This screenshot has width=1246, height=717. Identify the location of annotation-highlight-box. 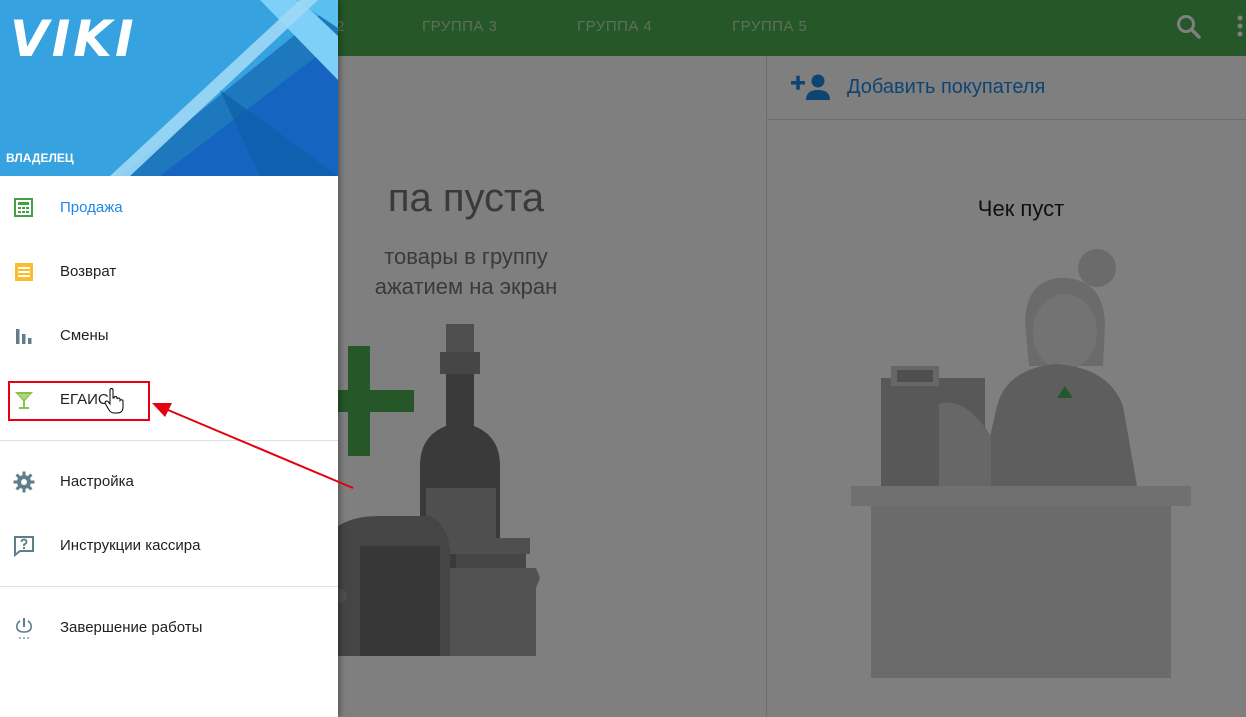
(79, 401).